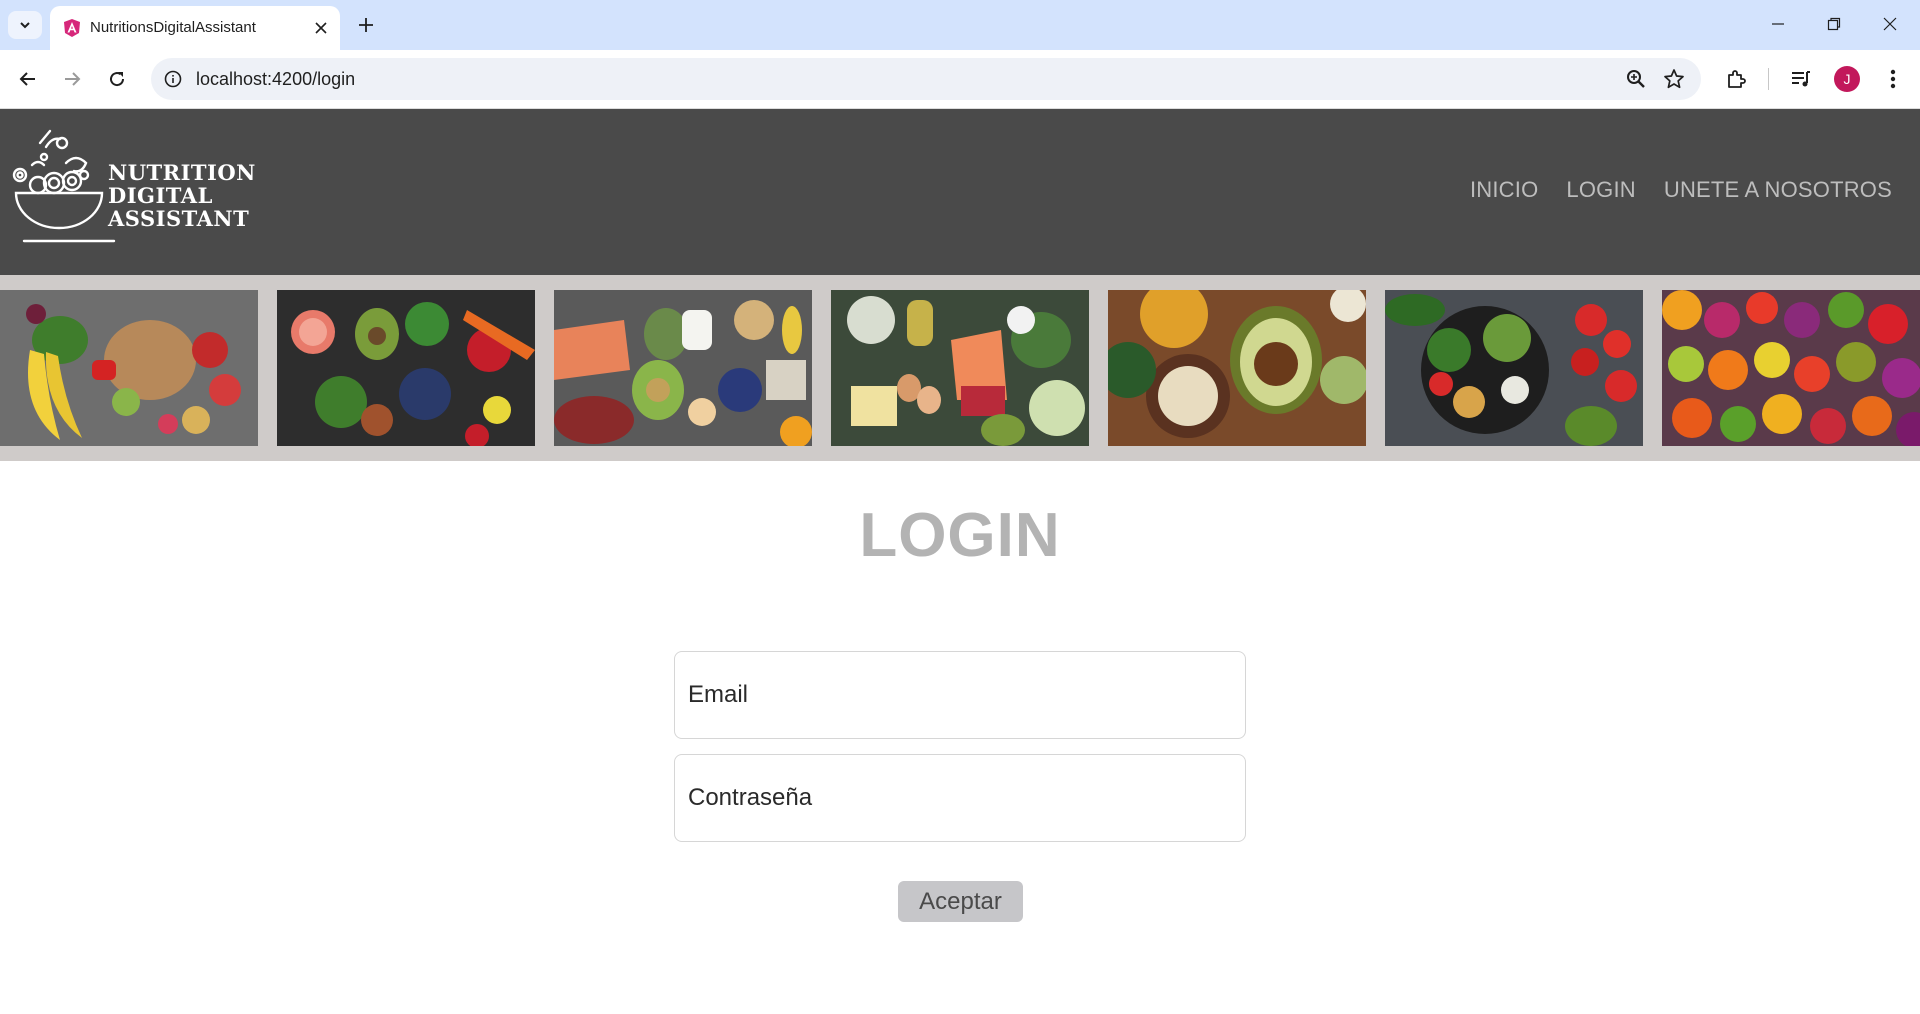  I want to click on nav-inicio: INICIO, so click(1504, 190).